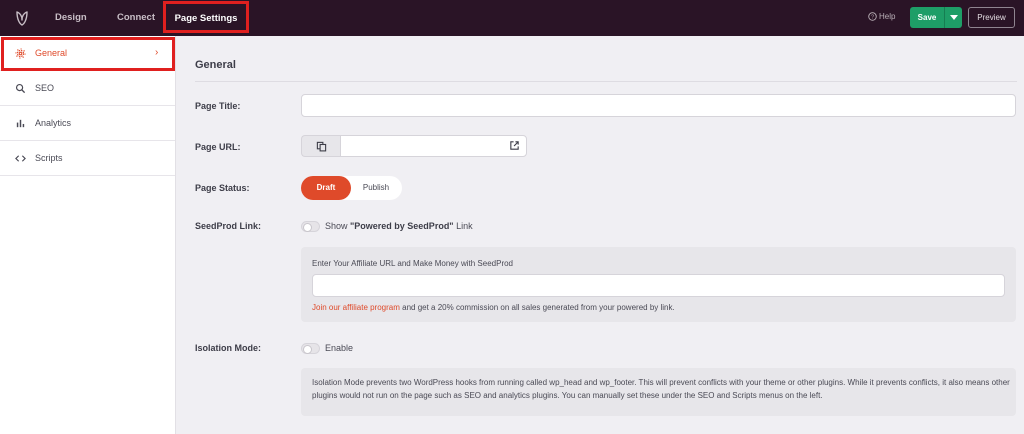 The image size is (1024, 434). Describe the element at coordinates (514, 145) in the screenshot. I see `external-link-icon` at that location.